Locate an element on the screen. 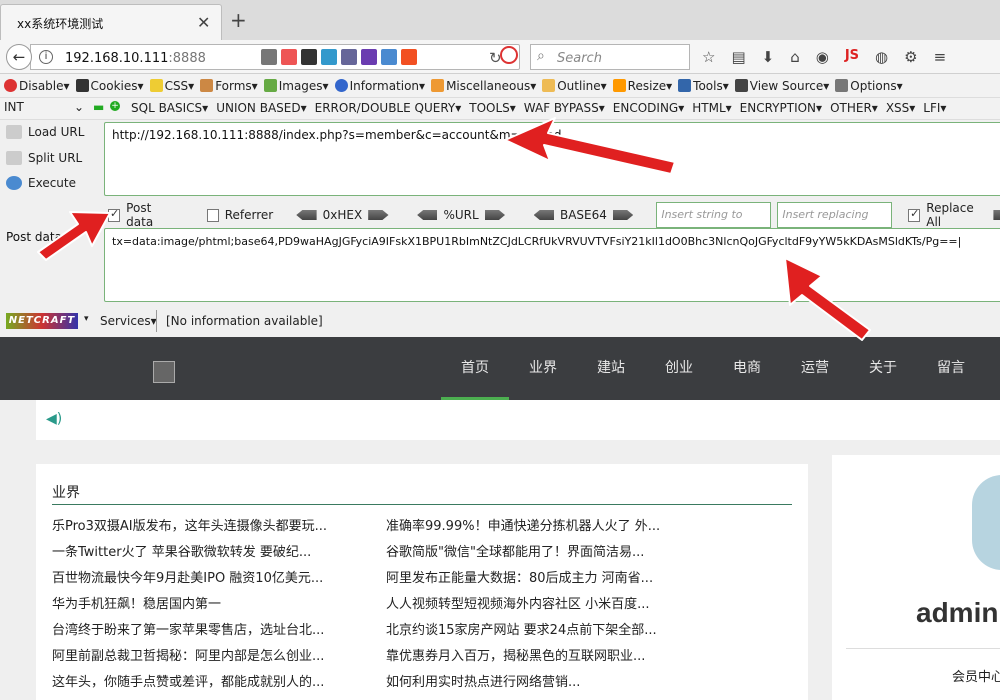 The height and width of the screenshot is (700, 1000). notice-bar: ◀) is located at coordinates (518, 420).